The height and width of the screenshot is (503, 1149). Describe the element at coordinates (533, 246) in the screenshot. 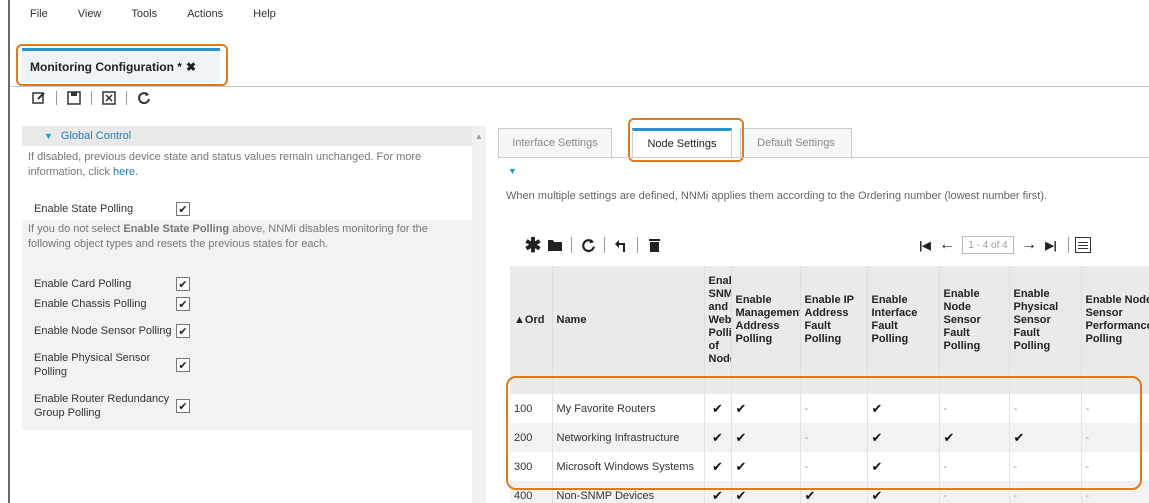

I see `new-icon: ✱` at that location.